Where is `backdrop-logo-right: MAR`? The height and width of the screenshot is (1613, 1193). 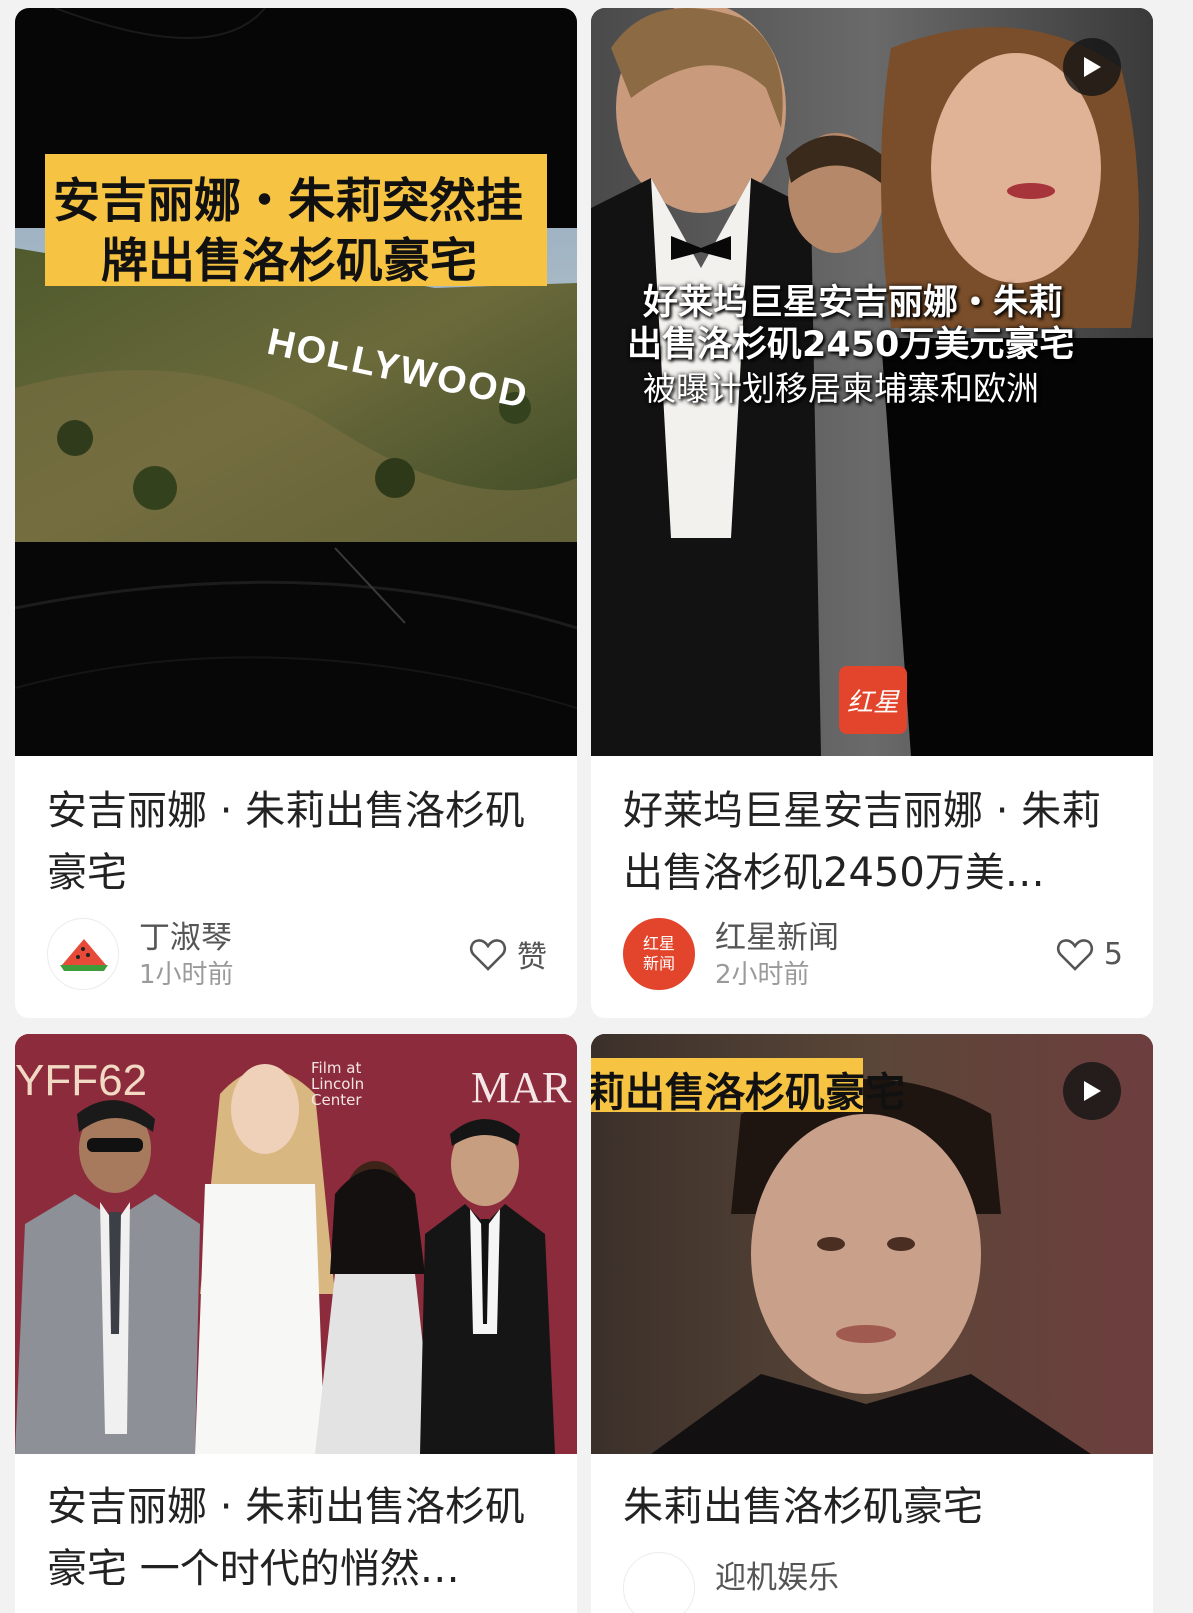 backdrop-logo-right: MAR is located at coordinates (521, 1087).